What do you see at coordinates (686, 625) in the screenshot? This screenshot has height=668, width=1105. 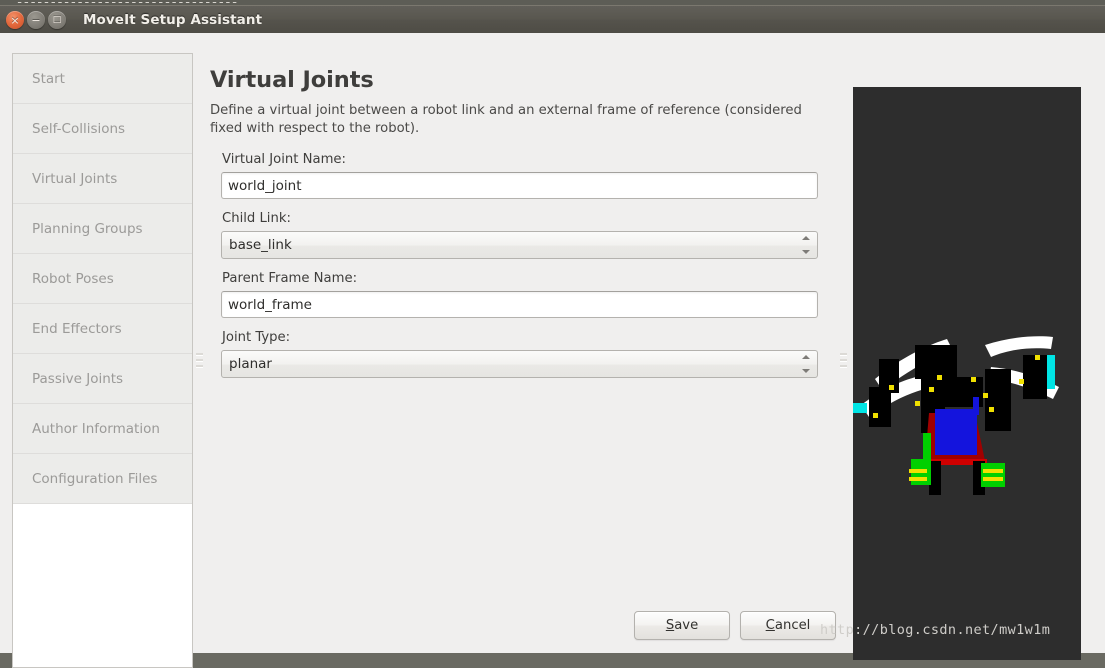 I see `save-label-rest: ave` at bounding box center [686, 625].